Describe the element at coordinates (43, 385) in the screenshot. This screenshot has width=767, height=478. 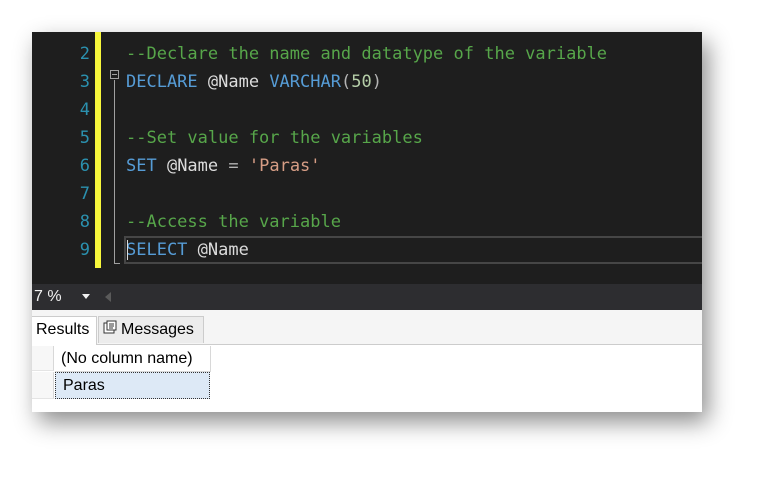
I see `row-header` at that location.